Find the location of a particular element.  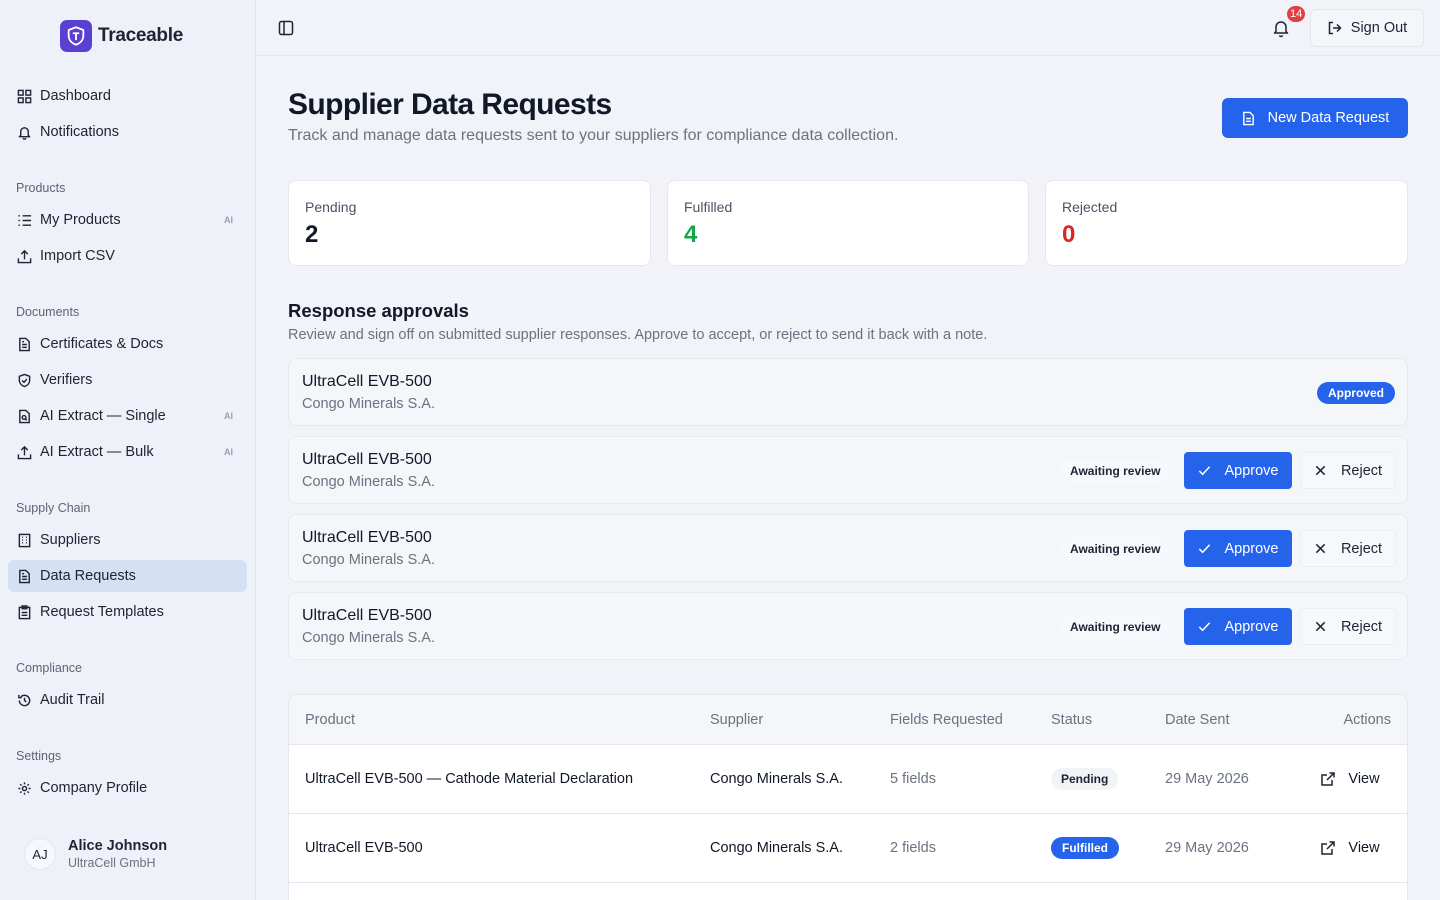

notification-count-badge: 14 is located at coordinates (1296, 14).